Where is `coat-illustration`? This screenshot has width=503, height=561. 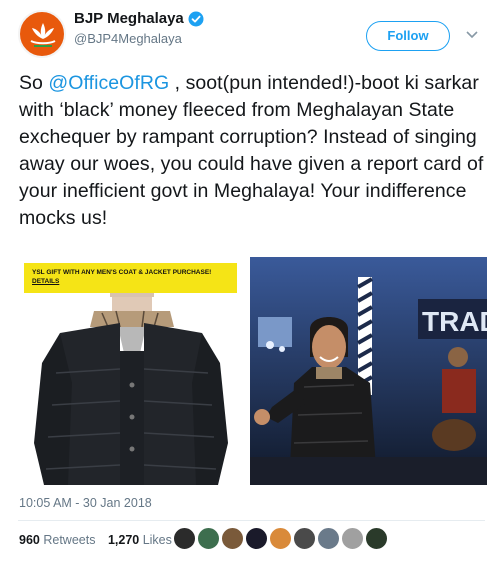 coat-illustration is located at coordinates (131, 389).